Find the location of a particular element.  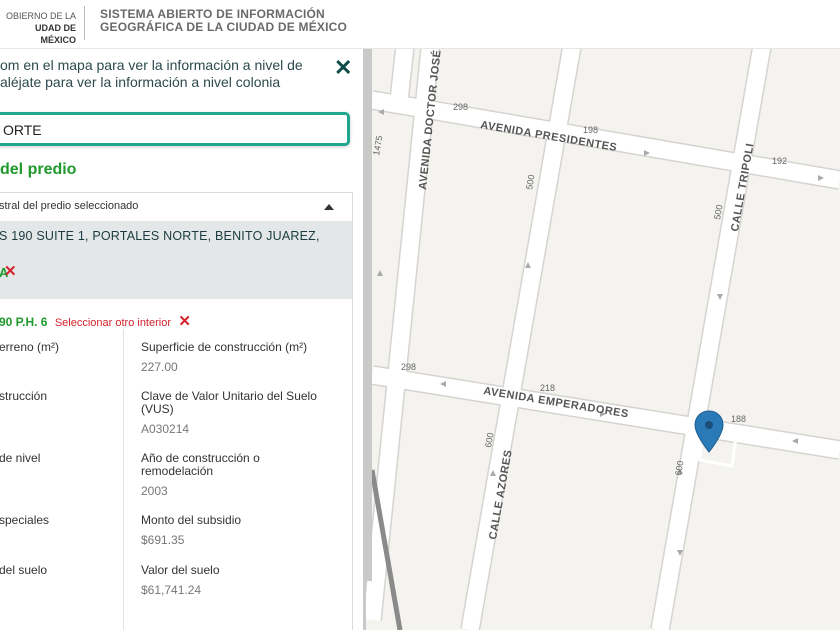

logo-line-2: UDAD DE MÉXICO is located at coordinates (55, 34).